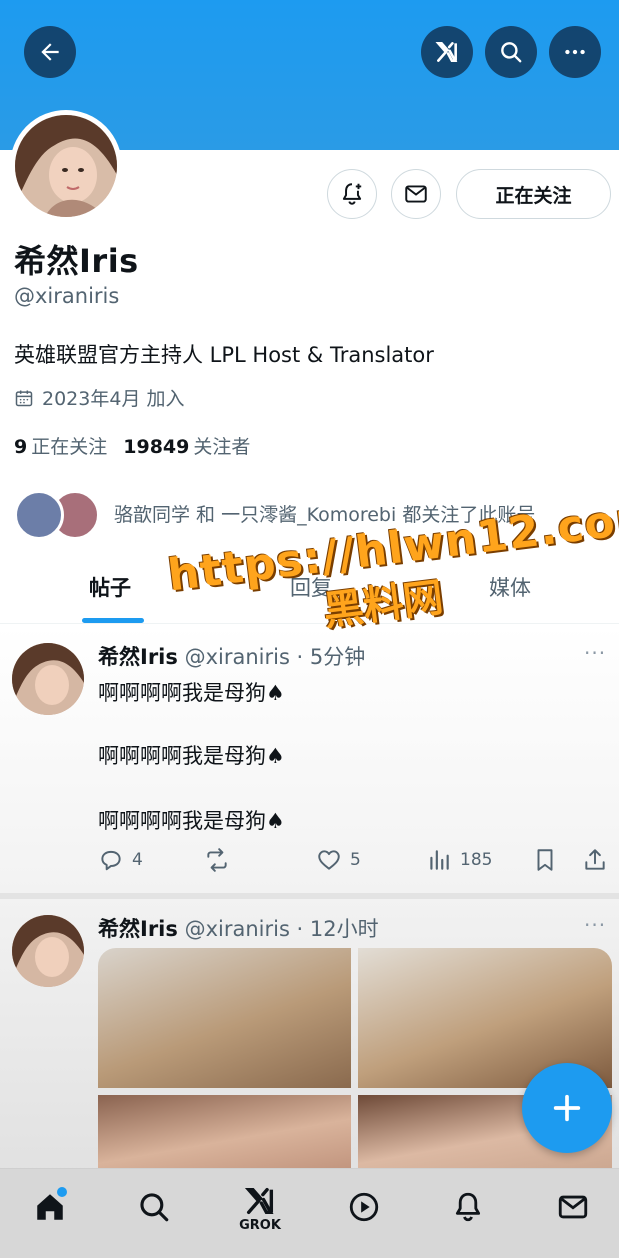  Describe the element at coordinates (281, 929) in the screenshot. I see `post-meta: @xiraniris · 12小时` at that location.